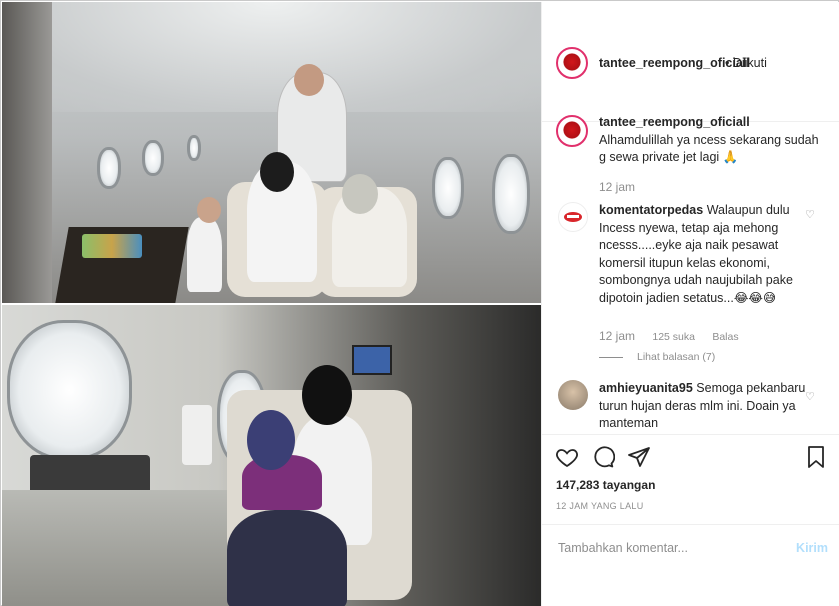  Describe the element at coordinates (617, 187) in the screenshot. I see `caption-time: 12 jam` at that location.